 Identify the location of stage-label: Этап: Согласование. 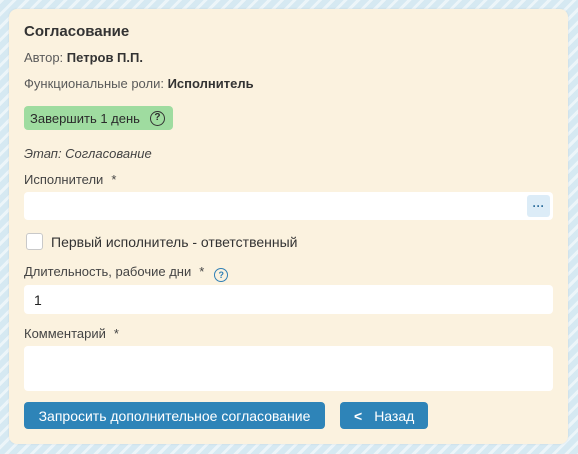
(88, 153).